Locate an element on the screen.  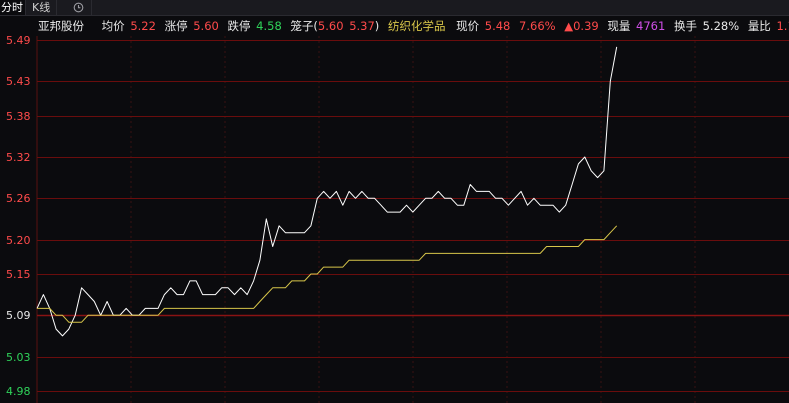
y-tick-label: 5.15 is located at coordinates (18, 274).